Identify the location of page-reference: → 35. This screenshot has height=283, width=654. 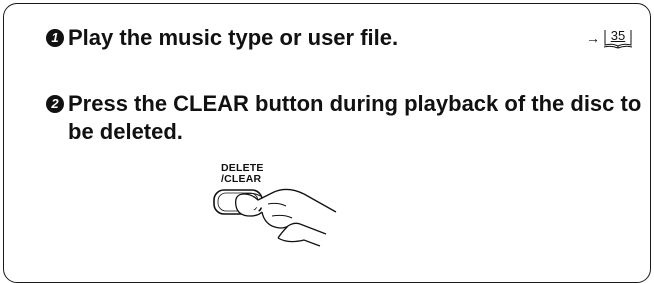
(609, 38).